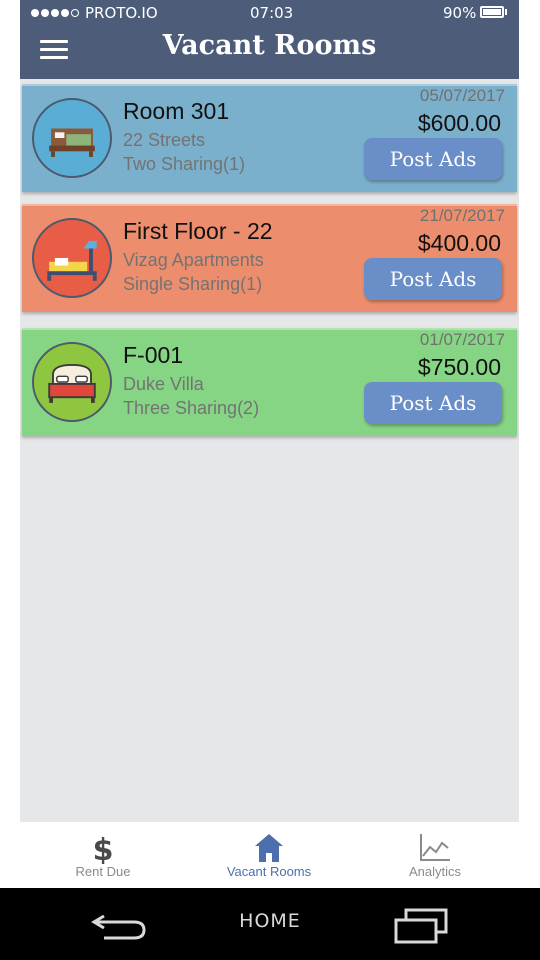 The width and height of the screenshot is (540, 960). Describe the element at coordinates (269, 45) in the screenshot. I see `page-title: Vacant Rooms` at that location.